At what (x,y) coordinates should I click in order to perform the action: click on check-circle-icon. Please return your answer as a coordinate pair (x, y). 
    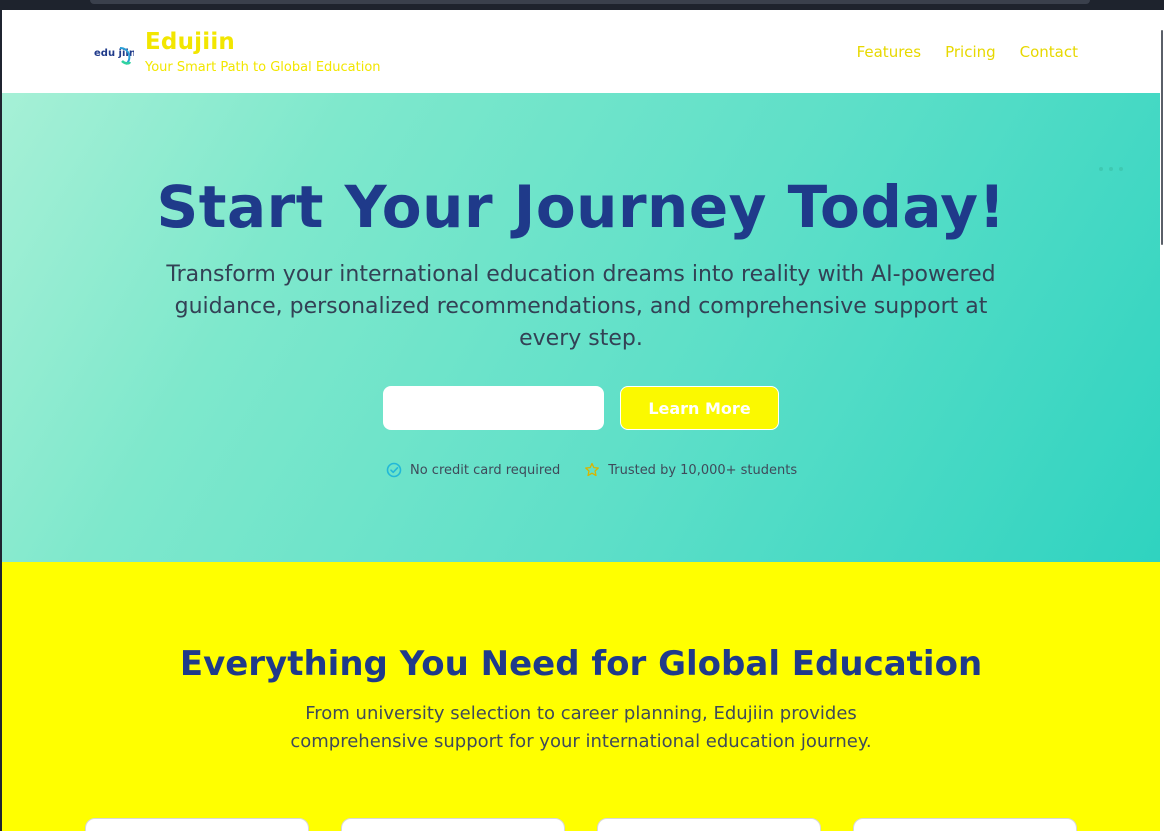
    Looking at the image, I should click on (394, 470).